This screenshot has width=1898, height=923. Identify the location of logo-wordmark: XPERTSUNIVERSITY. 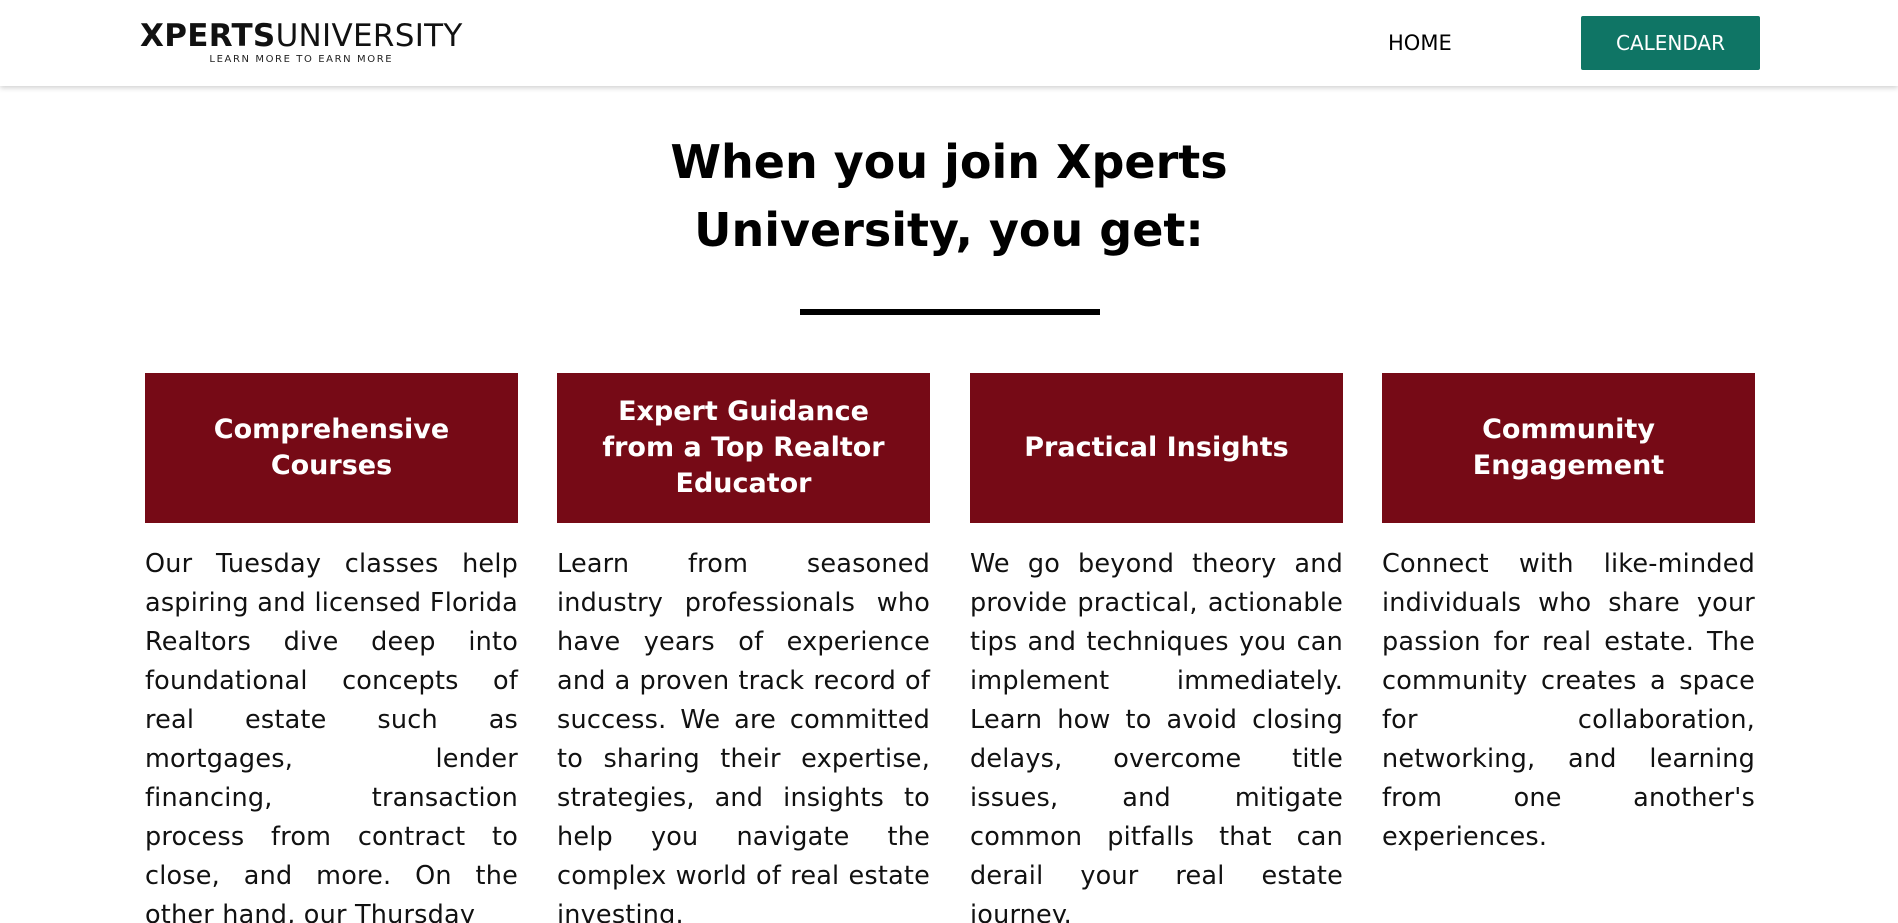
(301, 36).